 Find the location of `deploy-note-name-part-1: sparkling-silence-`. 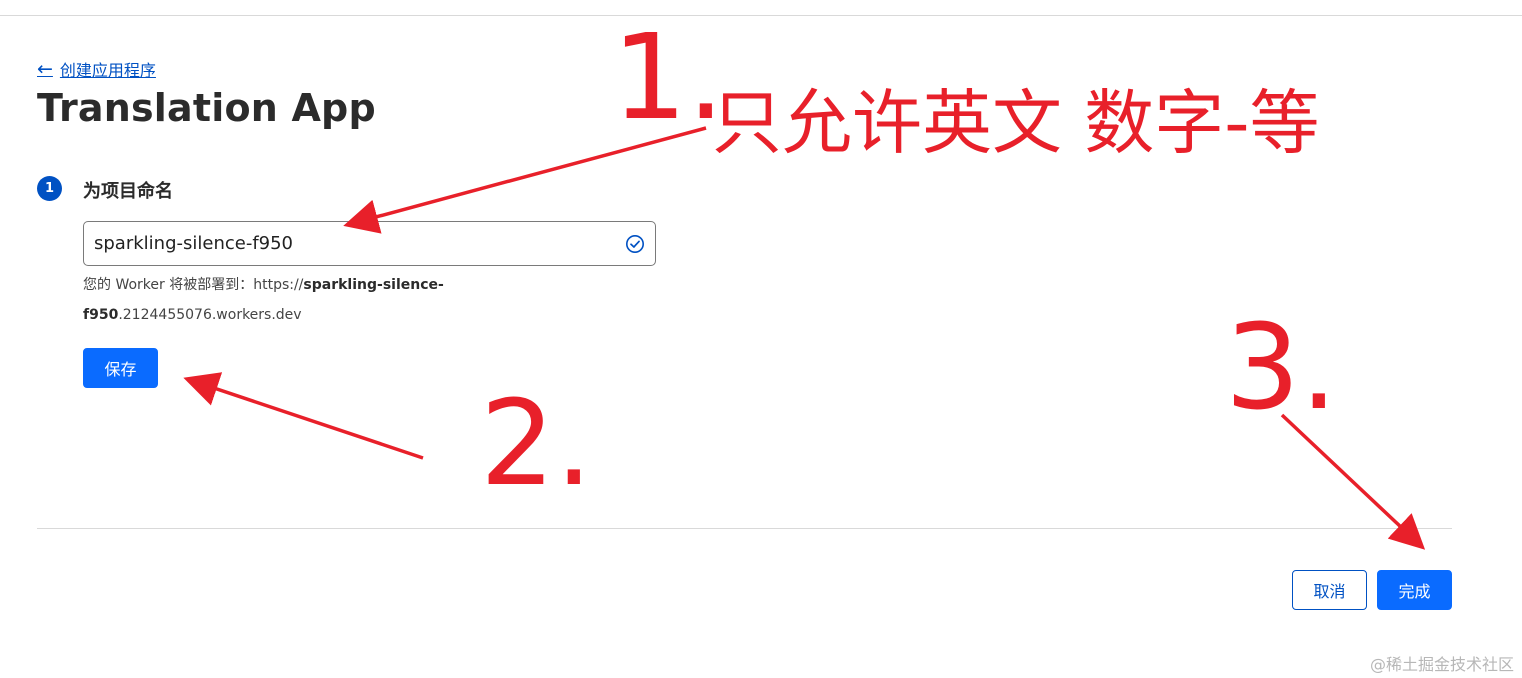

deploy-note-name-part-1: sparkling-silence- is located at coordinates (373, 285).